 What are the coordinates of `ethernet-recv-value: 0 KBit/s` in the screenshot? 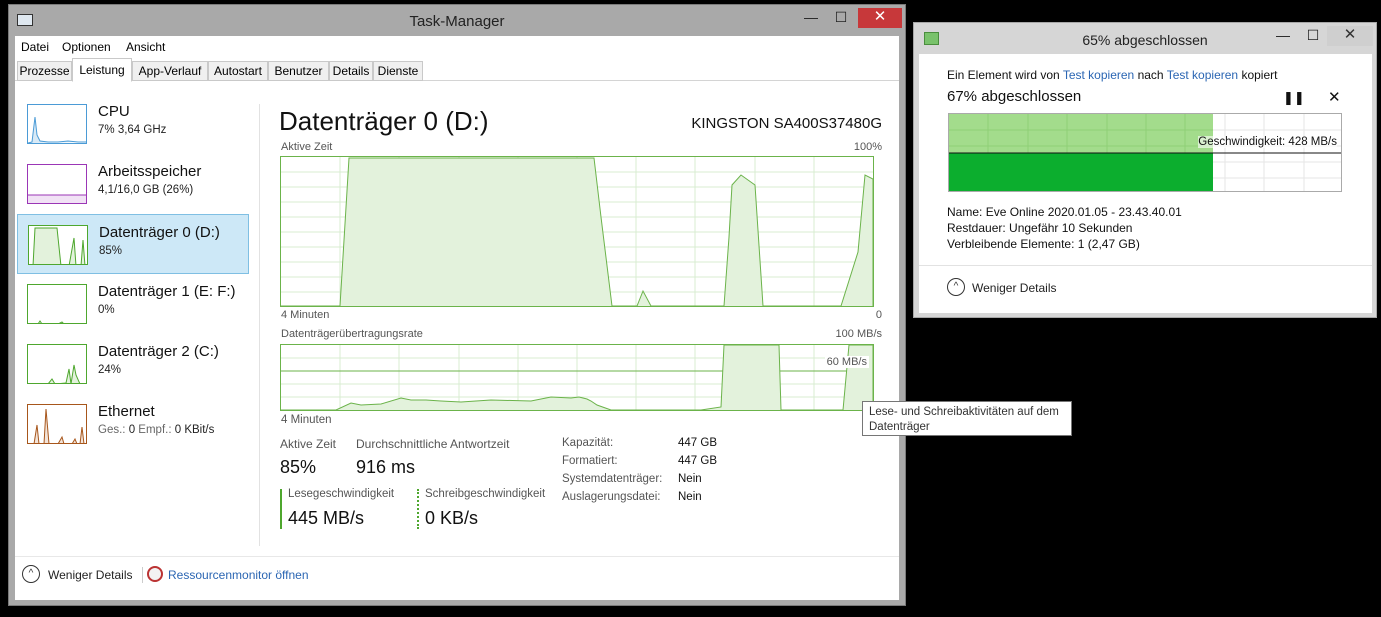 It's located at (194, 430).